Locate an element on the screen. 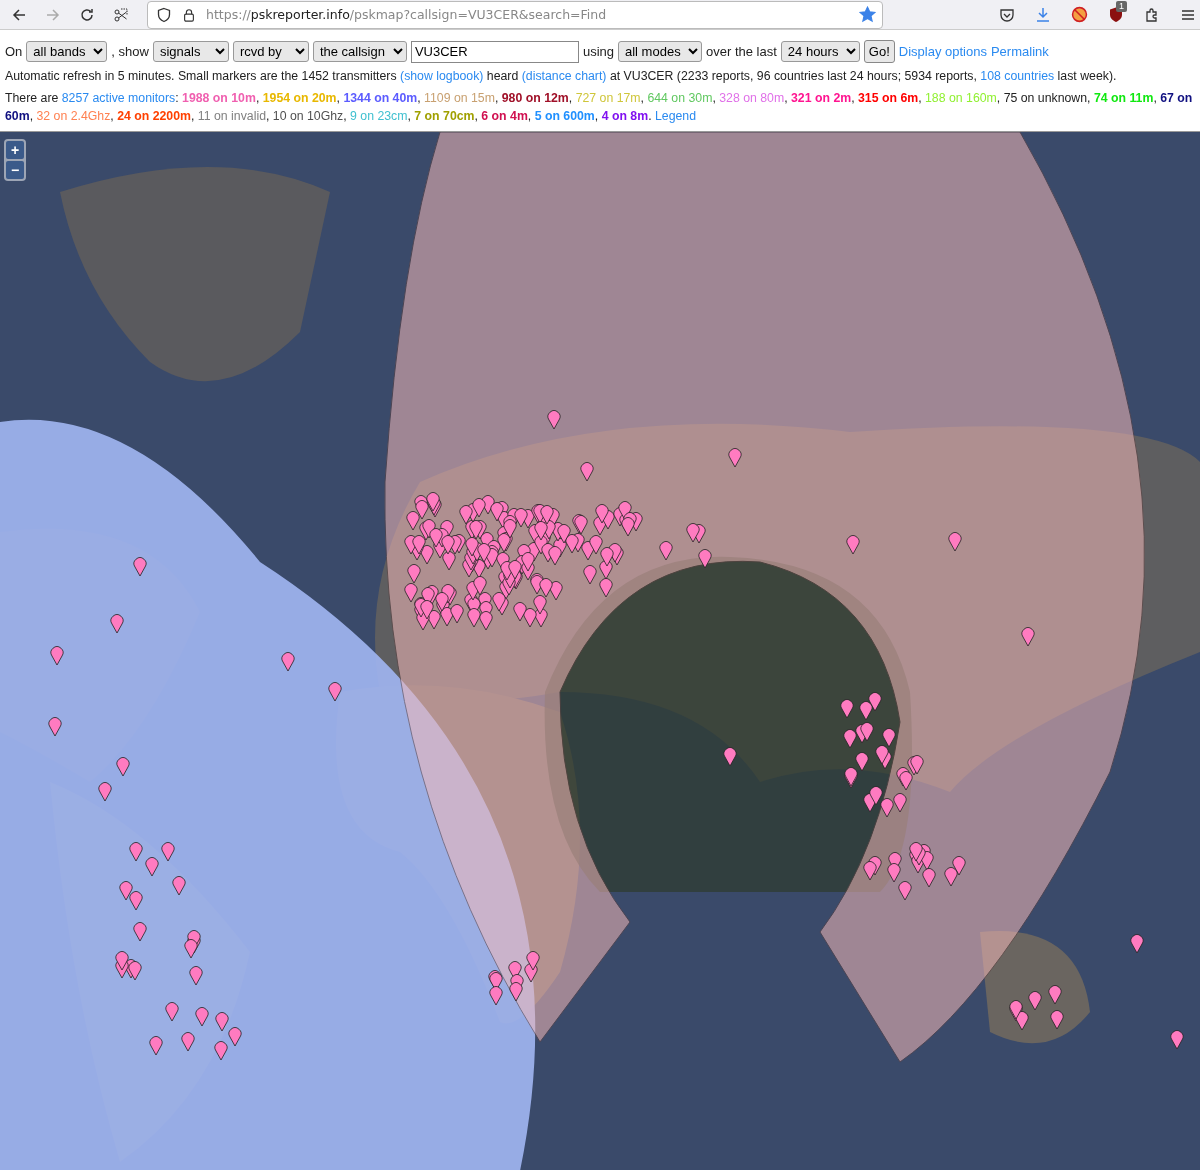  form-label: On is located at coordinates (14, 51).